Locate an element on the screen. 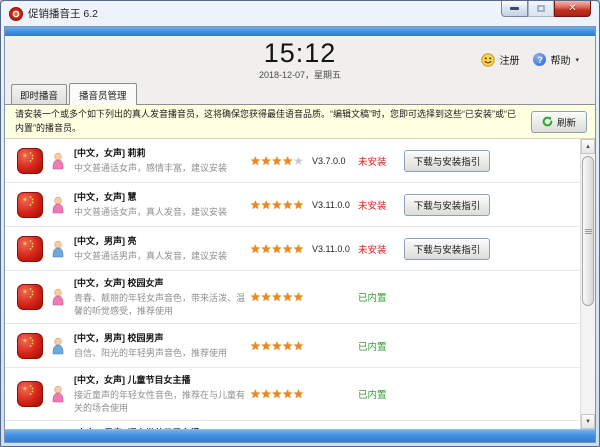  maximize-button is located at coordinates (541, 9).